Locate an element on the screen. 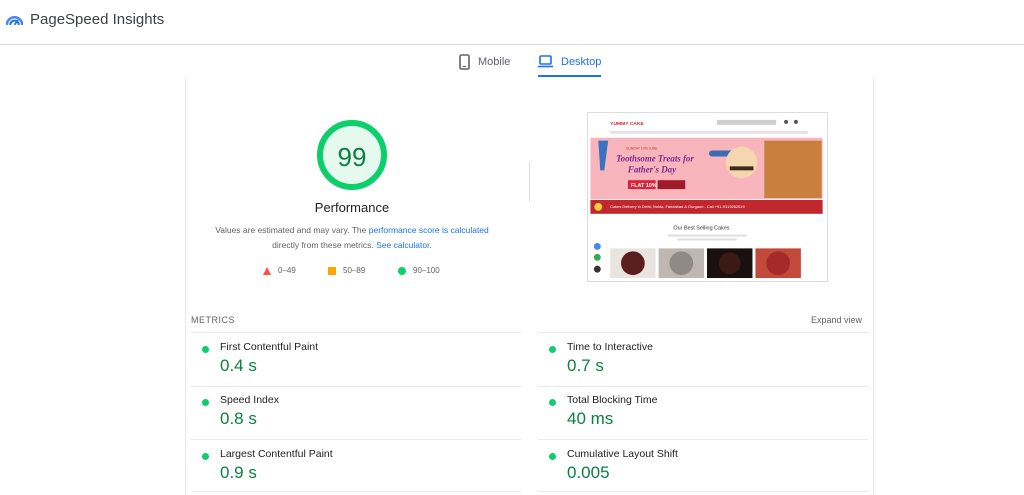 The height and width of the screenshot is (495, 1024). metric-name: First Contentful Paint is located at coordinates (269, 347).